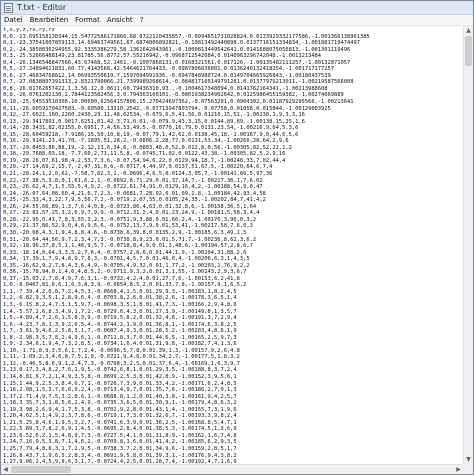 This screenshot has height=475, width=474. What do you see at coordinates (237, 20) in the screenshot?
I see `menu-bar: Datei Bearbeiten Format Ansicht ?` at bounding box center [237, 20].